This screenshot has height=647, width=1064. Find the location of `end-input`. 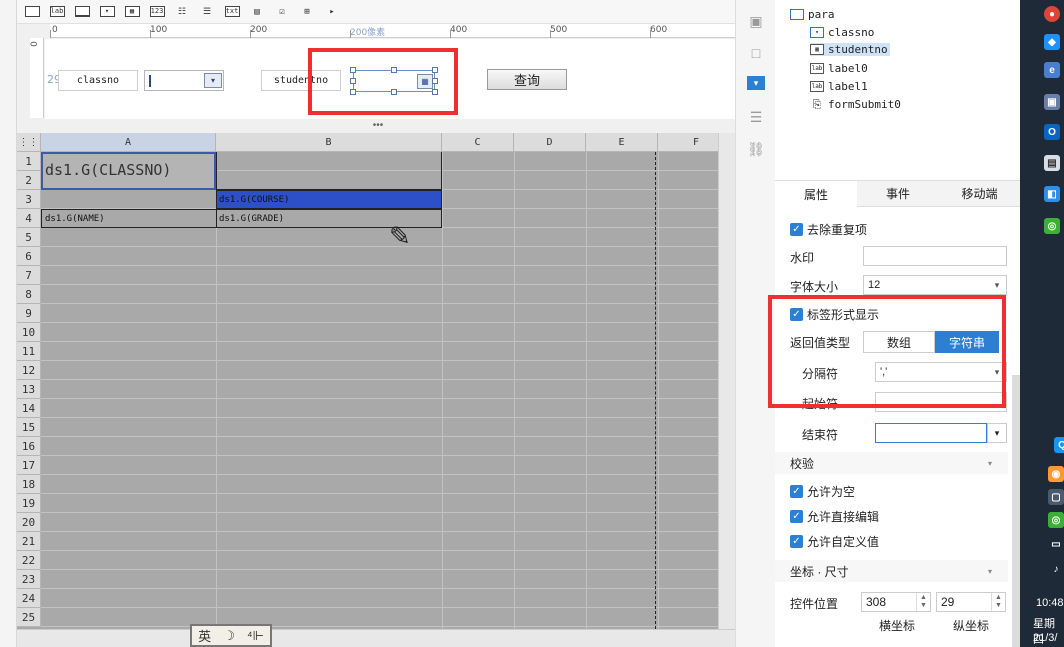

end-input is located at coordinates (931, 433).